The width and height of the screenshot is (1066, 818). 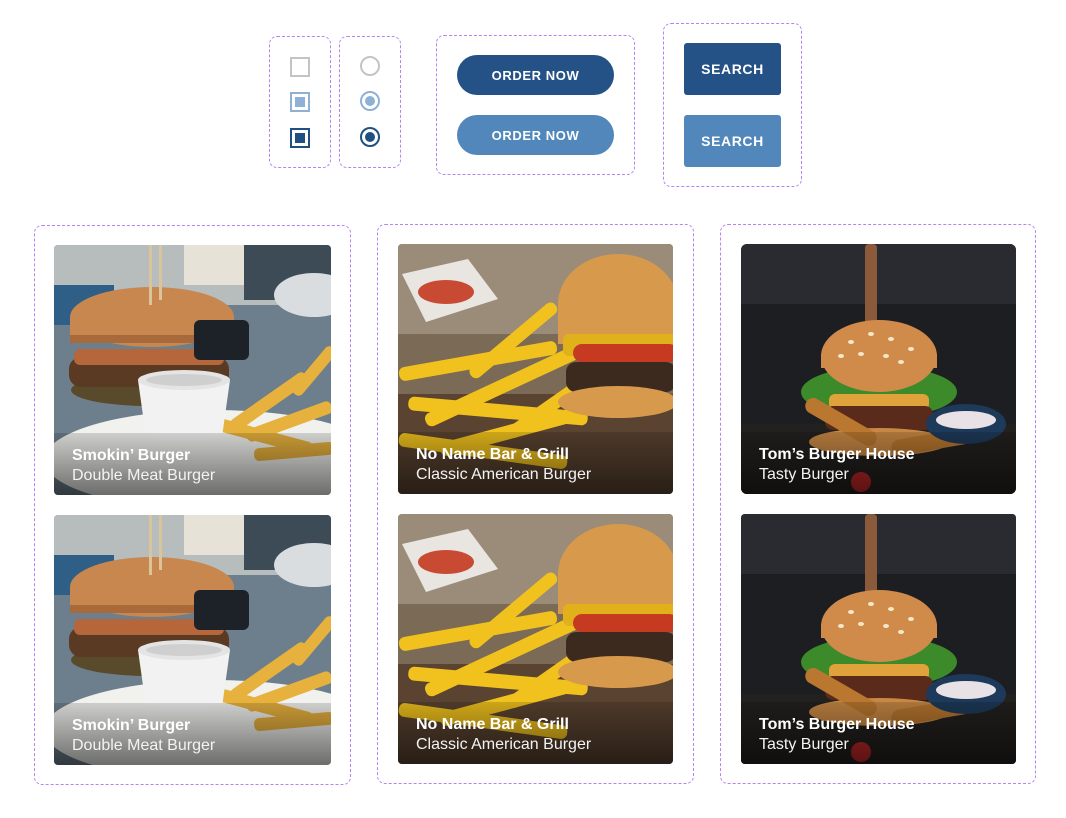 What do you see at coordinates (370, 66) in the screenshot?
I see `radio-unselected` at bounding box center [370, 66].